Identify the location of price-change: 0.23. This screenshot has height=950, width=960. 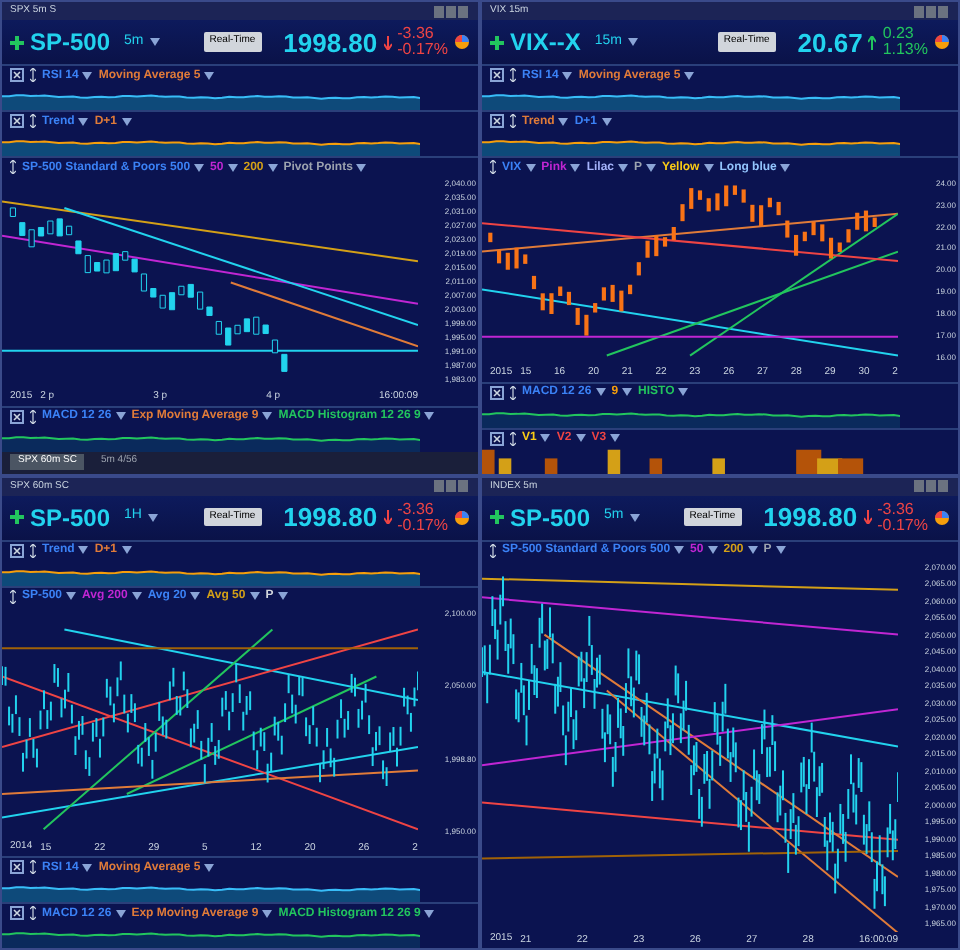
(899, 34).